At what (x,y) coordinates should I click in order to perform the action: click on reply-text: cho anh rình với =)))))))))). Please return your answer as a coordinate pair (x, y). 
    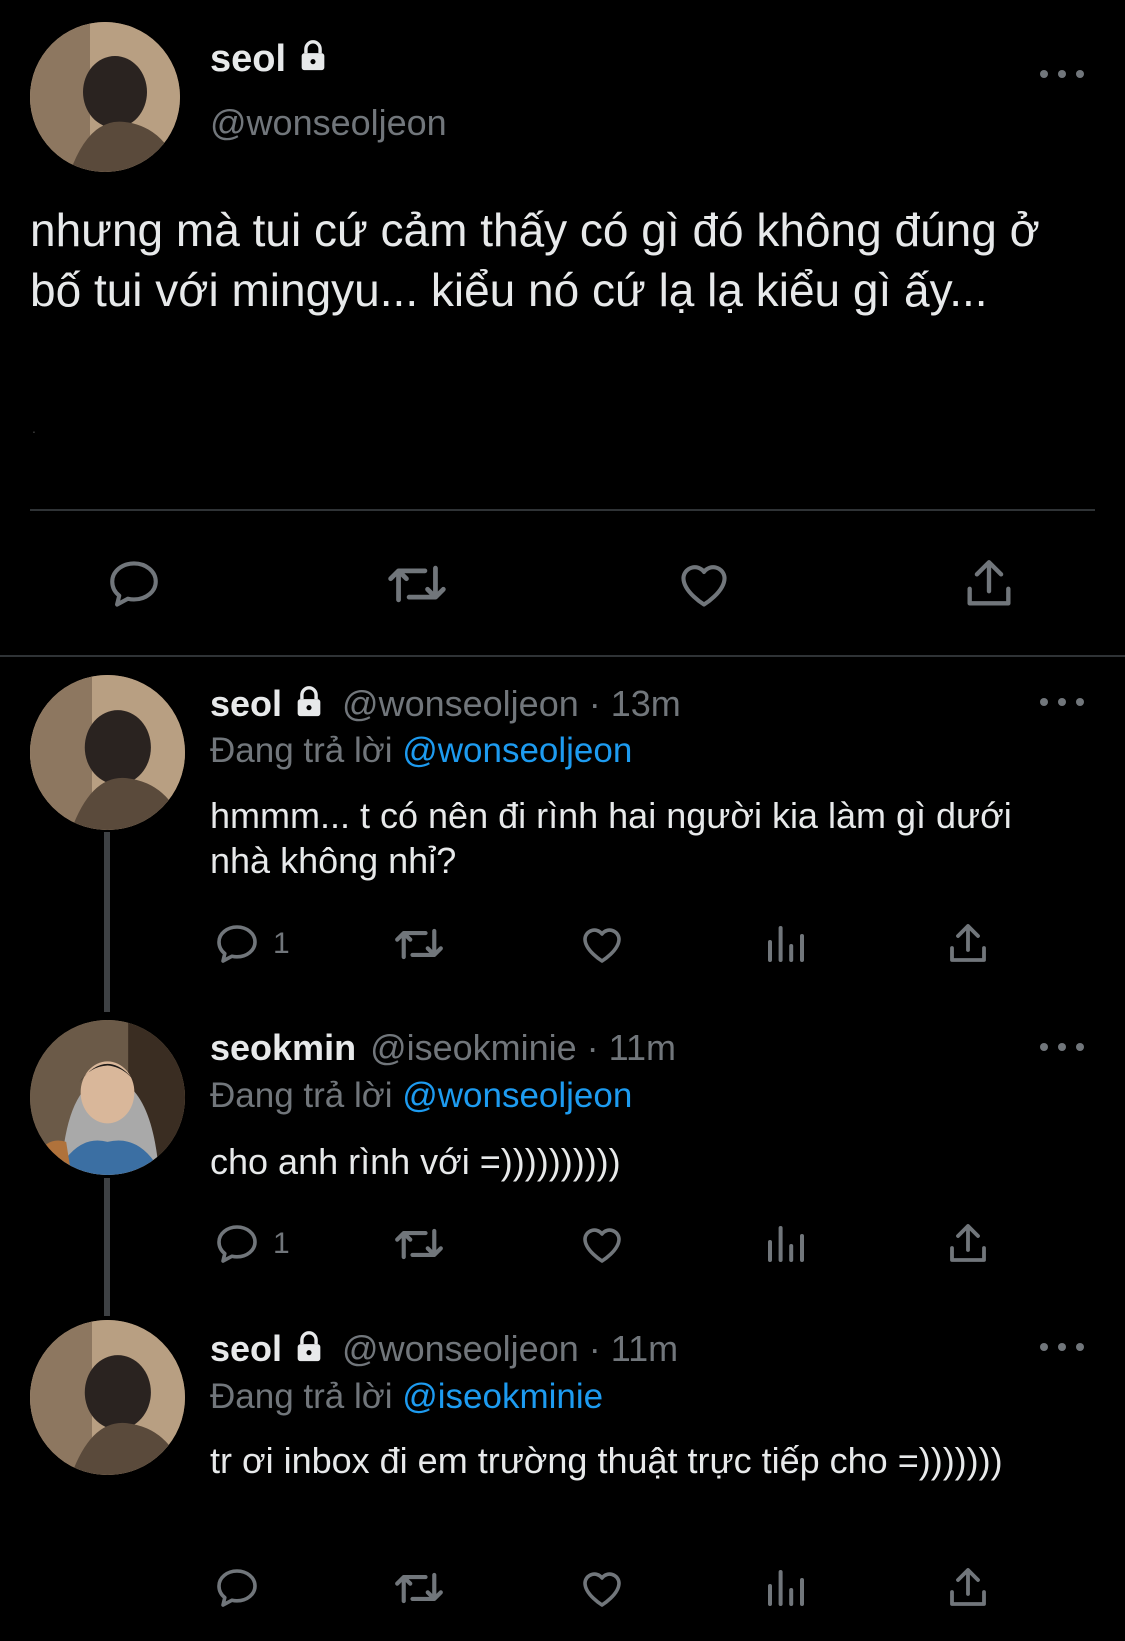
    Looking at the image, I should click on (415, 1161).